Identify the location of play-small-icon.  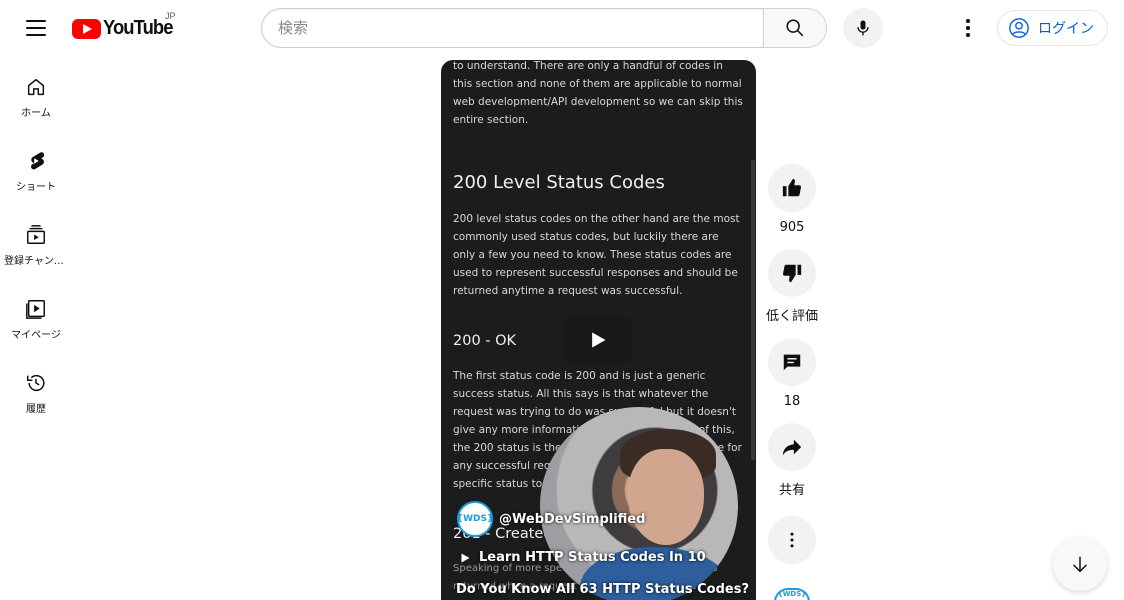
(465, 557).